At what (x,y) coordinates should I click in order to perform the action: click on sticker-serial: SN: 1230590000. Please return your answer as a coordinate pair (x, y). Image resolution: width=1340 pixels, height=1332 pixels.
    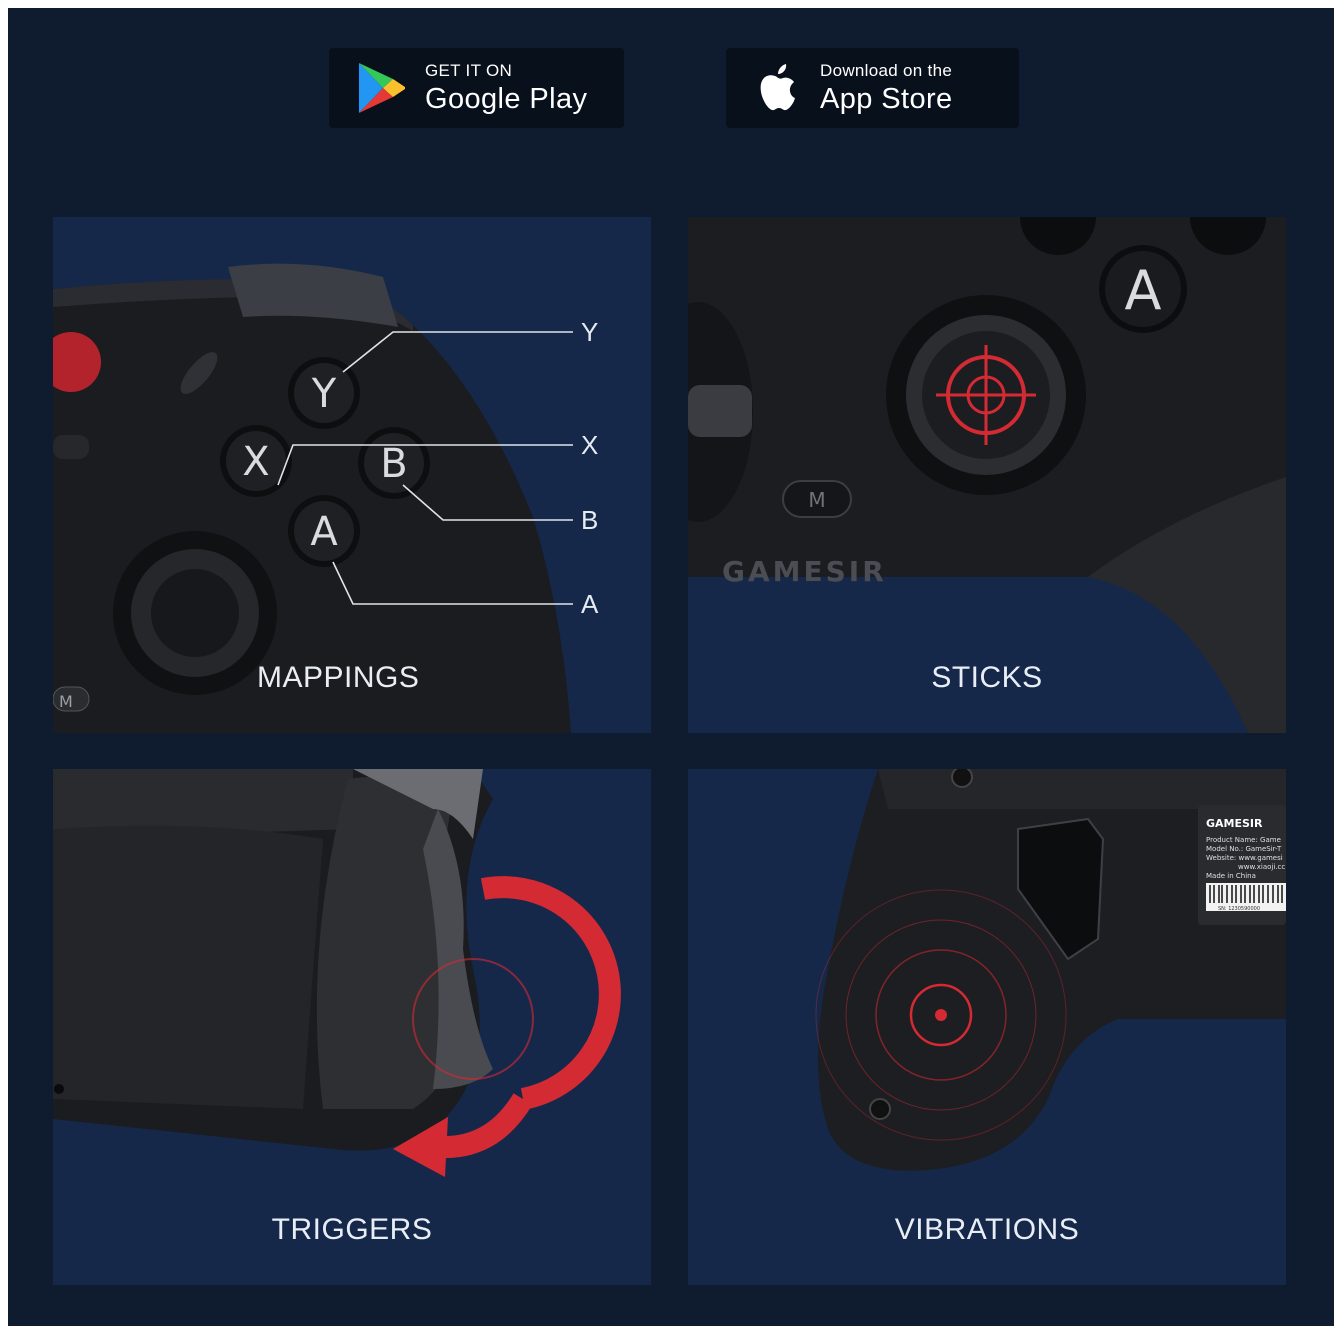
    Looking at the image, I should click on (1239, 909).